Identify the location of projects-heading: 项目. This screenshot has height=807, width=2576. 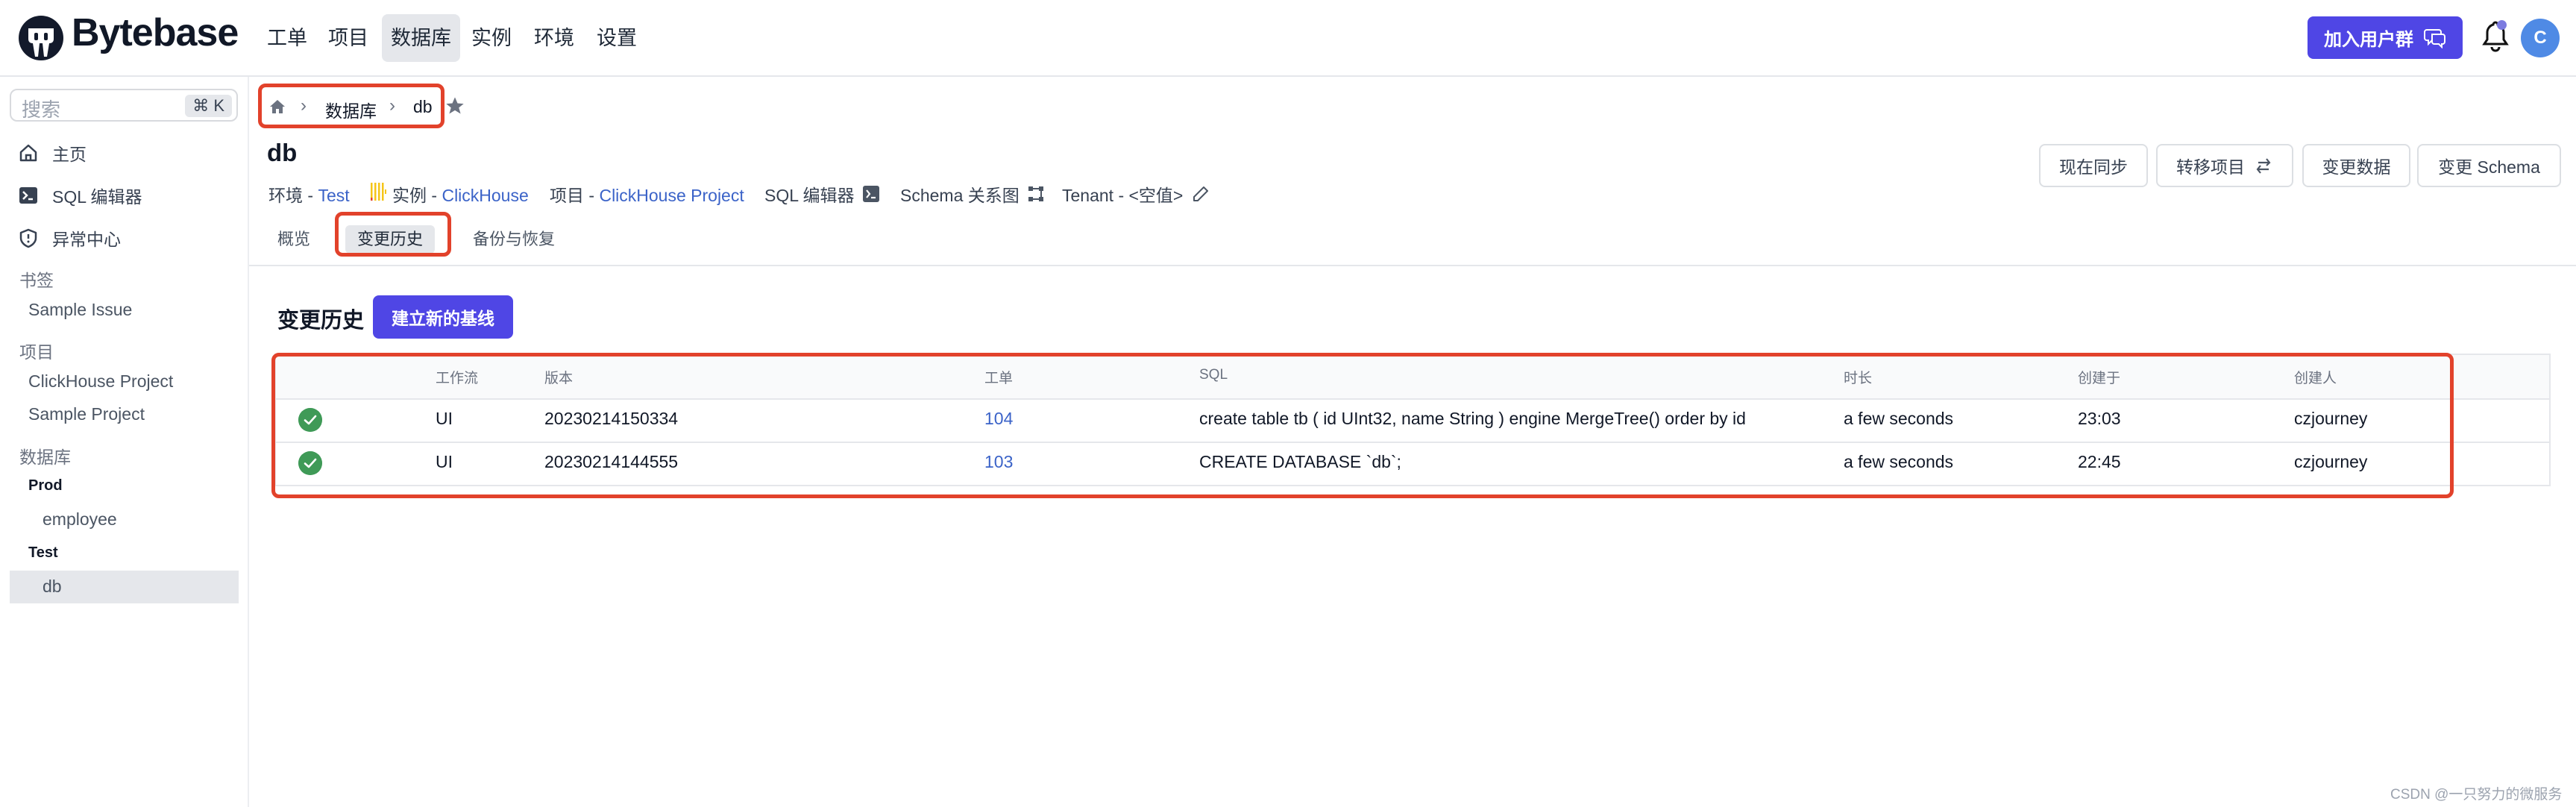
(36, 352).